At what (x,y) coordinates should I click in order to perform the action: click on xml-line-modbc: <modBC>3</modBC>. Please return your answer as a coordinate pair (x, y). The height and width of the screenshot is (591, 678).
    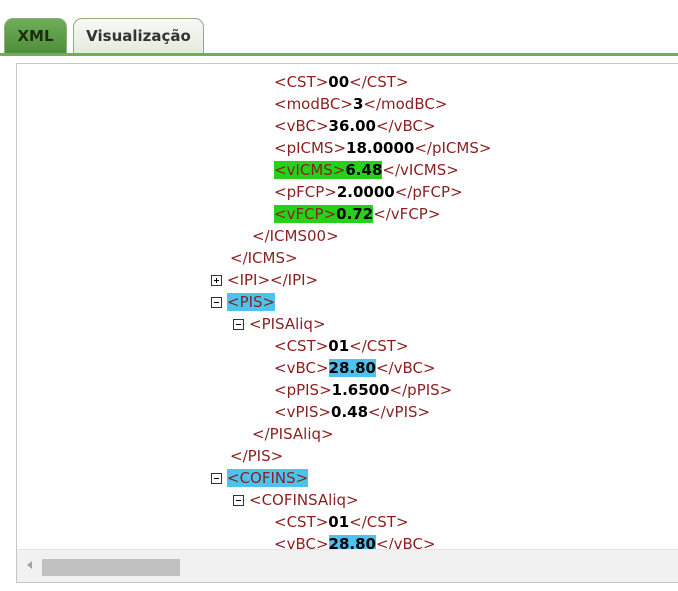
    Looking at the image, I should click on (361, 104).